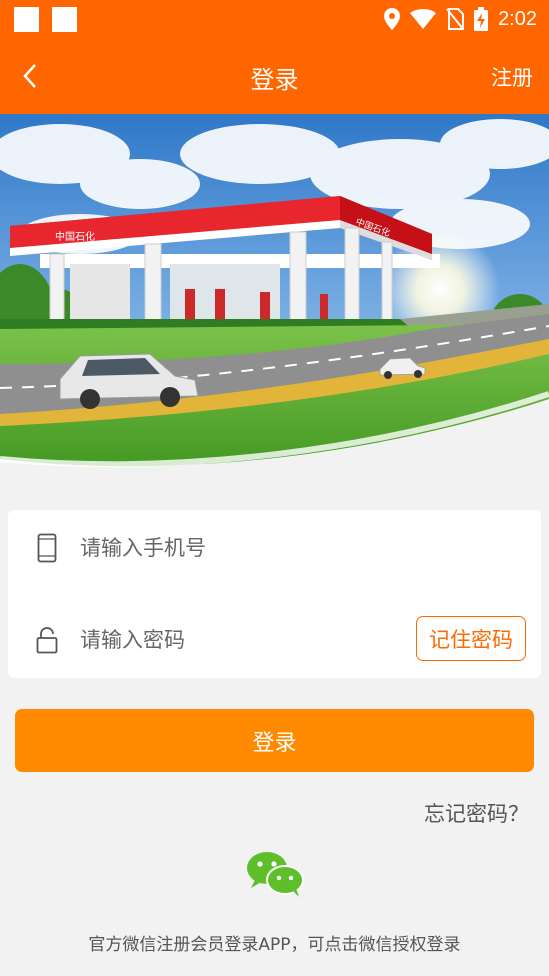  I want to click on register-button: 注册, so click(512, 77).